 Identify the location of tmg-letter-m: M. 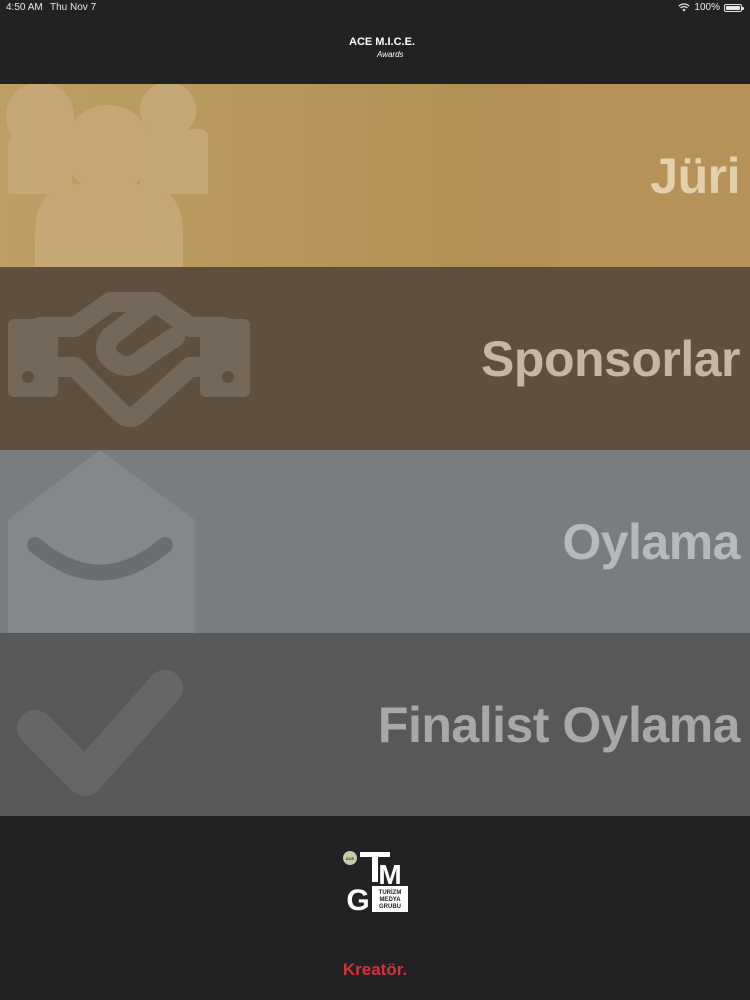
(389, 874).